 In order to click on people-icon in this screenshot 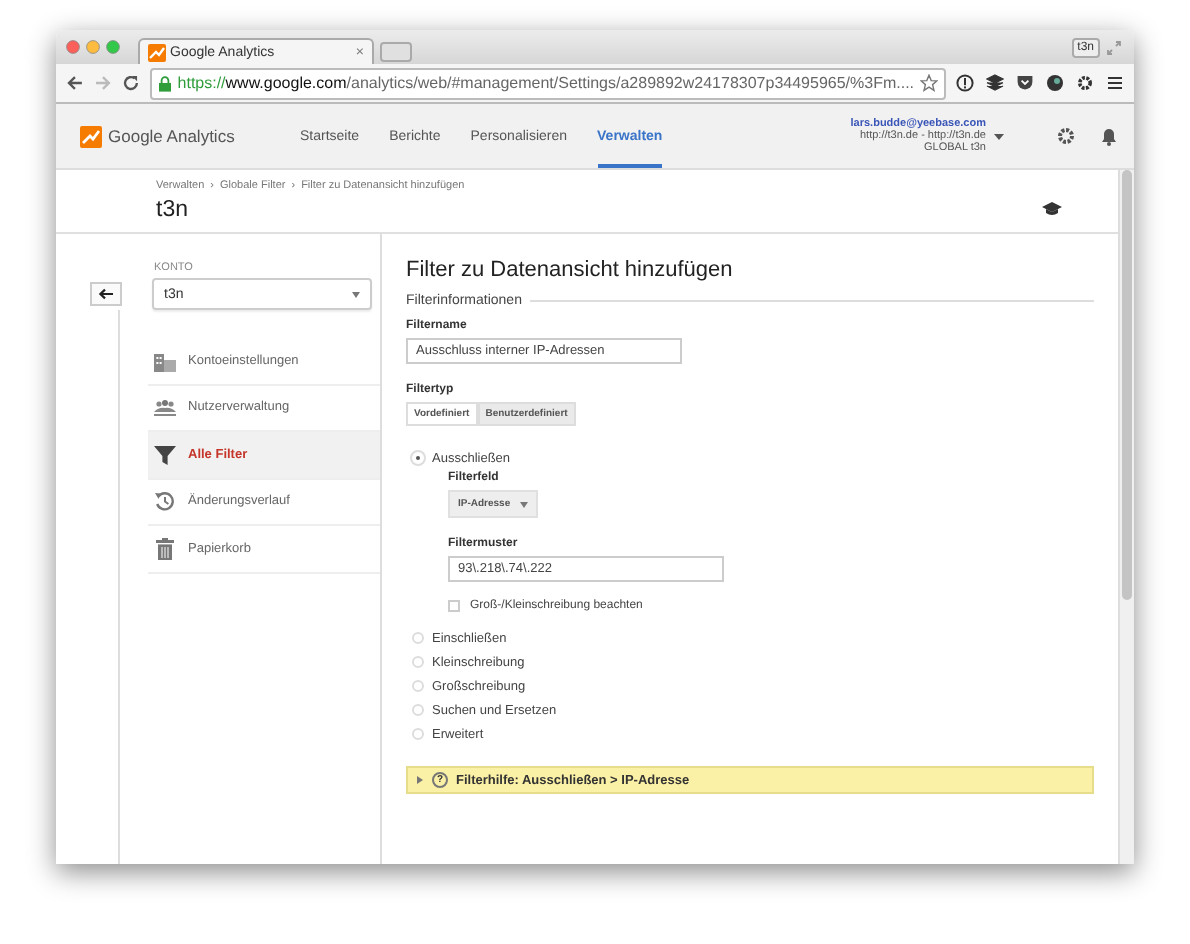, I will do `click(165, 407)`.